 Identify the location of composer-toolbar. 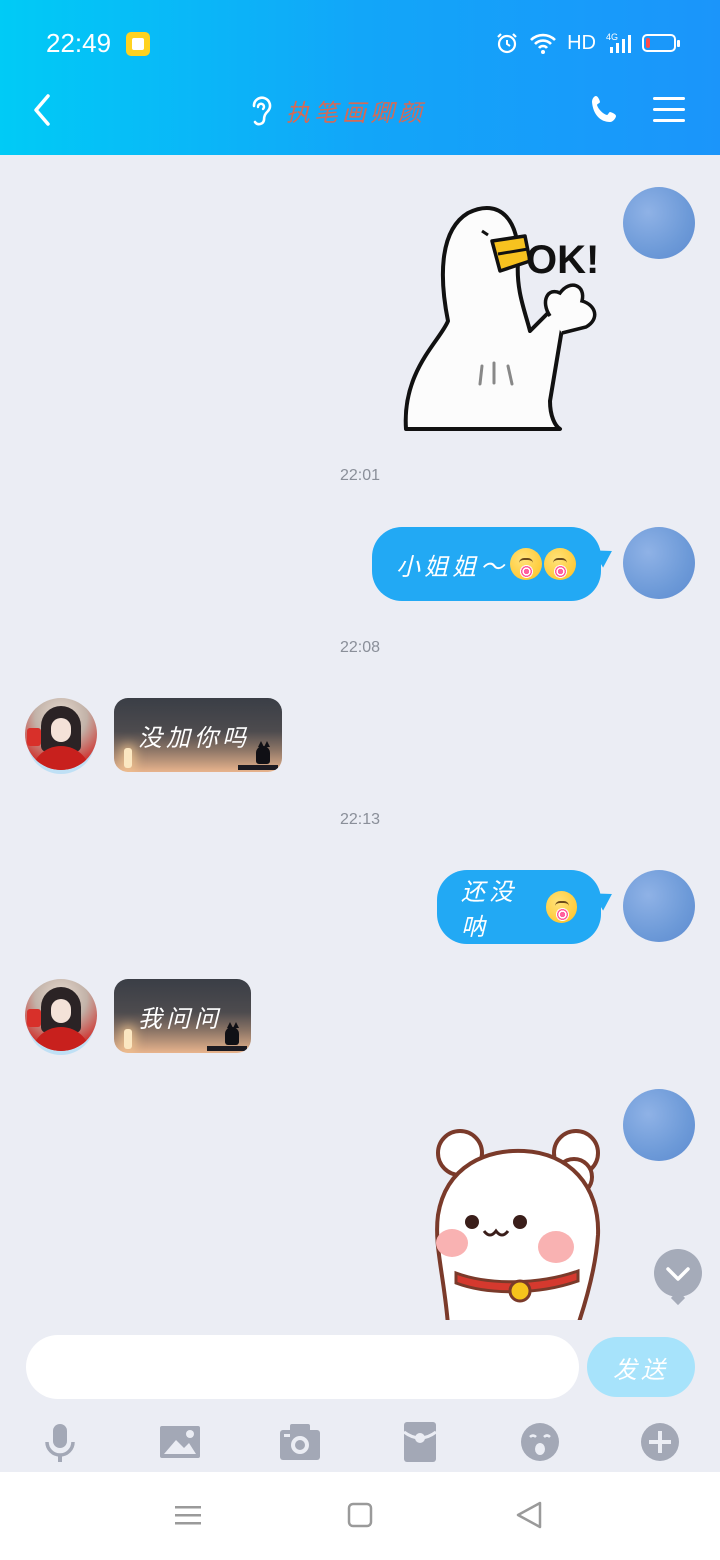
(360, 1442).